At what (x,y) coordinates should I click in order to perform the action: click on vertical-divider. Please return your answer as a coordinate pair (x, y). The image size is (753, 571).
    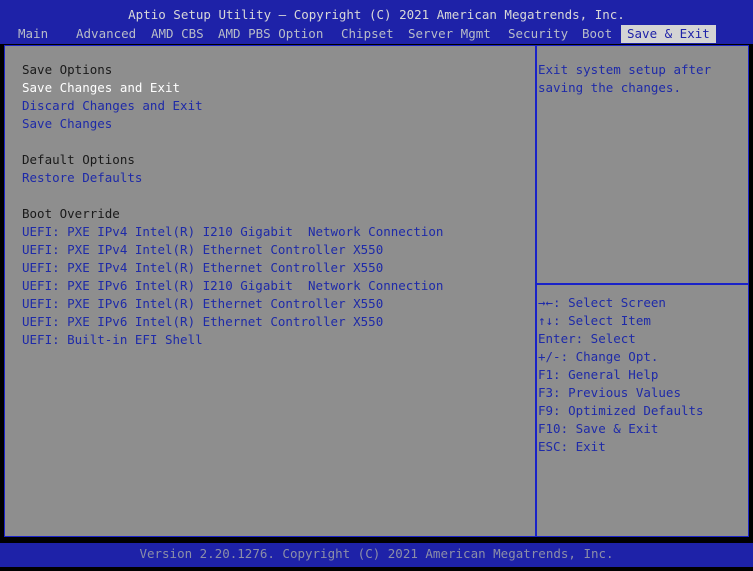
    Looking at the image, I should click on (536, 291).